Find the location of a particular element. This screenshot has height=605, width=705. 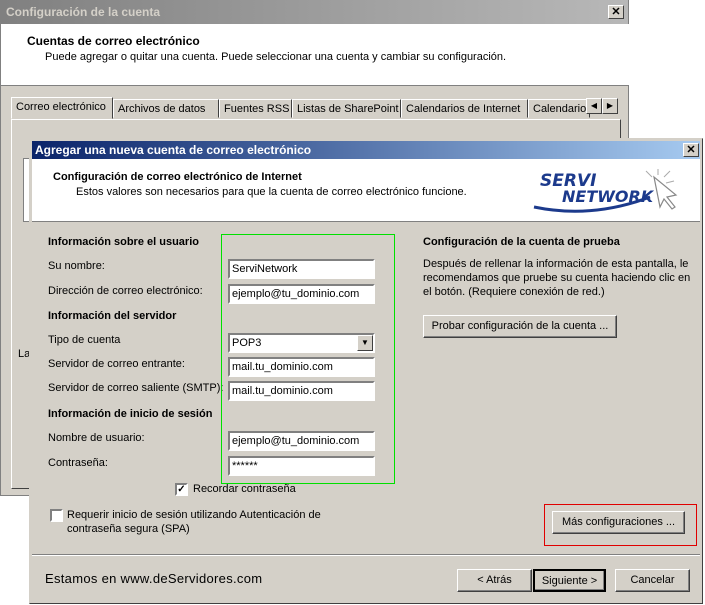

logo-text-network: NETWORK is located at coordinates (608, 196).